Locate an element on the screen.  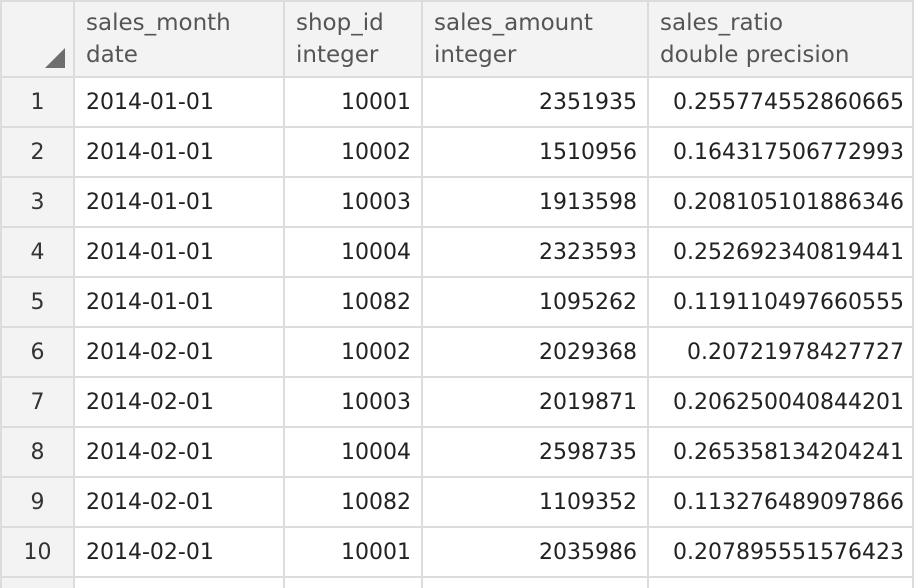
cell-sales-ratio: 0.20721978427727 is located at coordinates (780, 352).